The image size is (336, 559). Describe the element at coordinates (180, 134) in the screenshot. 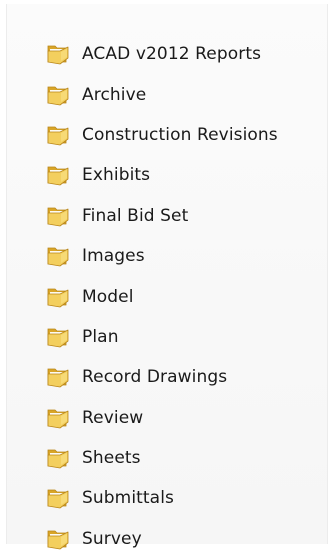

I see `folder-name: Construction Revisions` at that location.